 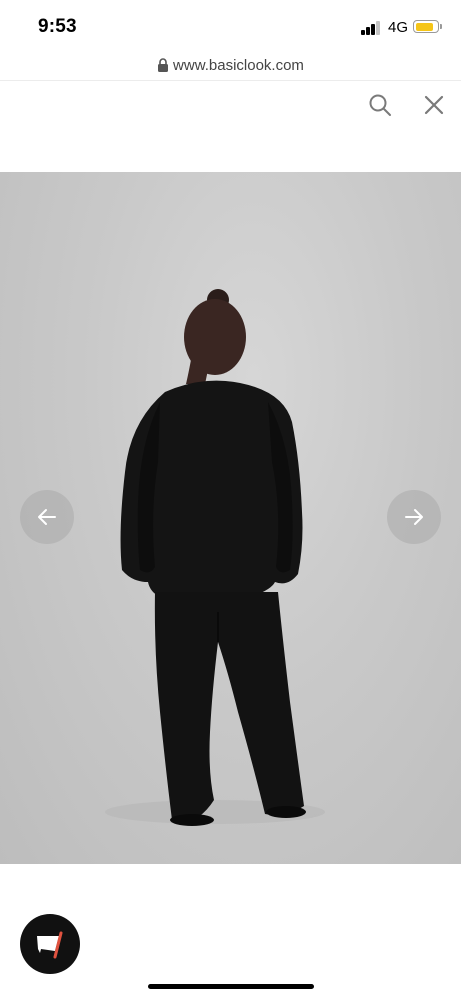 I want to click on arrow-left-icon, so click(x=47, y=517).